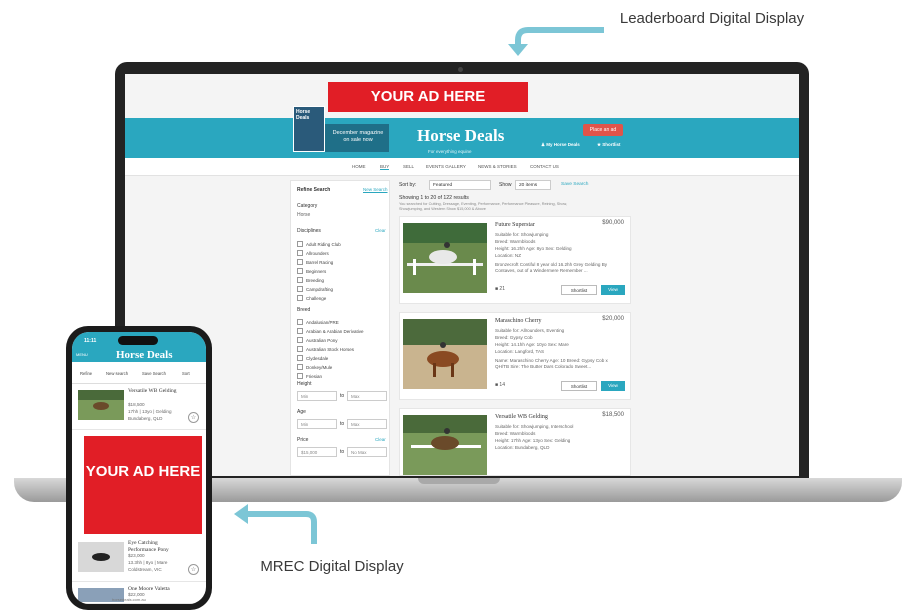 The width and height of the screenshot is (902, 612). Describe the element at coordinates (515, 225) in the screenshot. I see `listing-title: Future Superstar` at that location.